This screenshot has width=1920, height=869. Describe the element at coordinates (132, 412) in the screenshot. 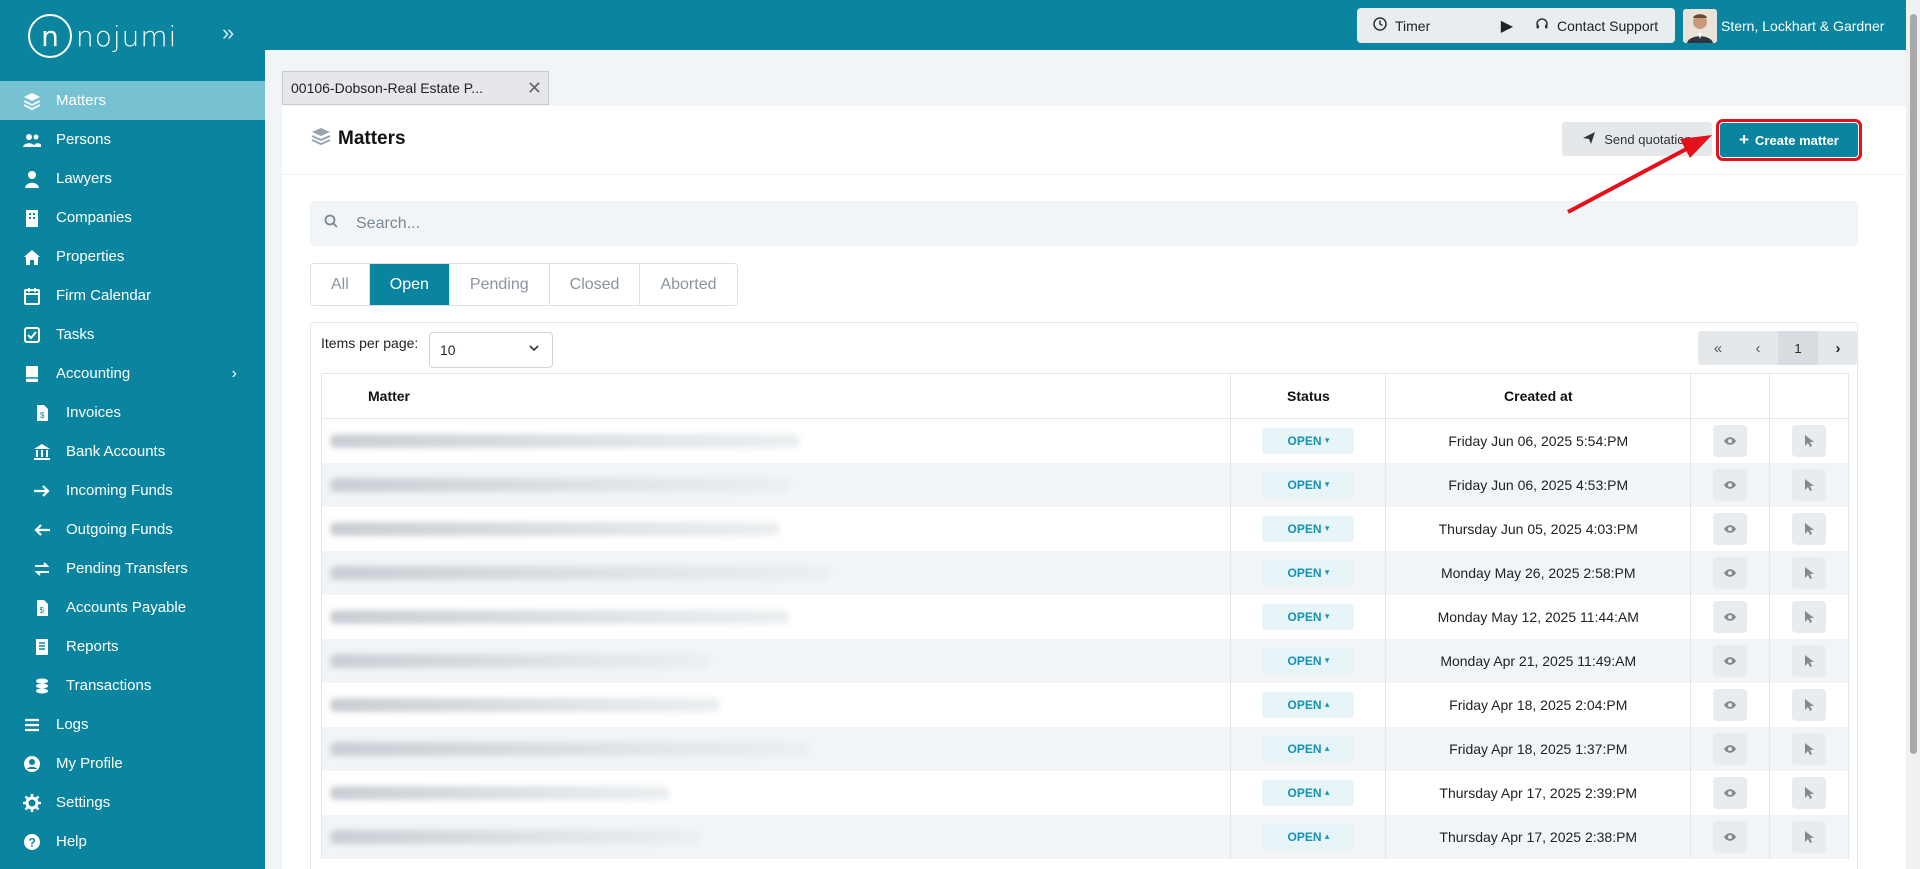

I see `sidebar-item-invoices: $ Invoices` at that location.